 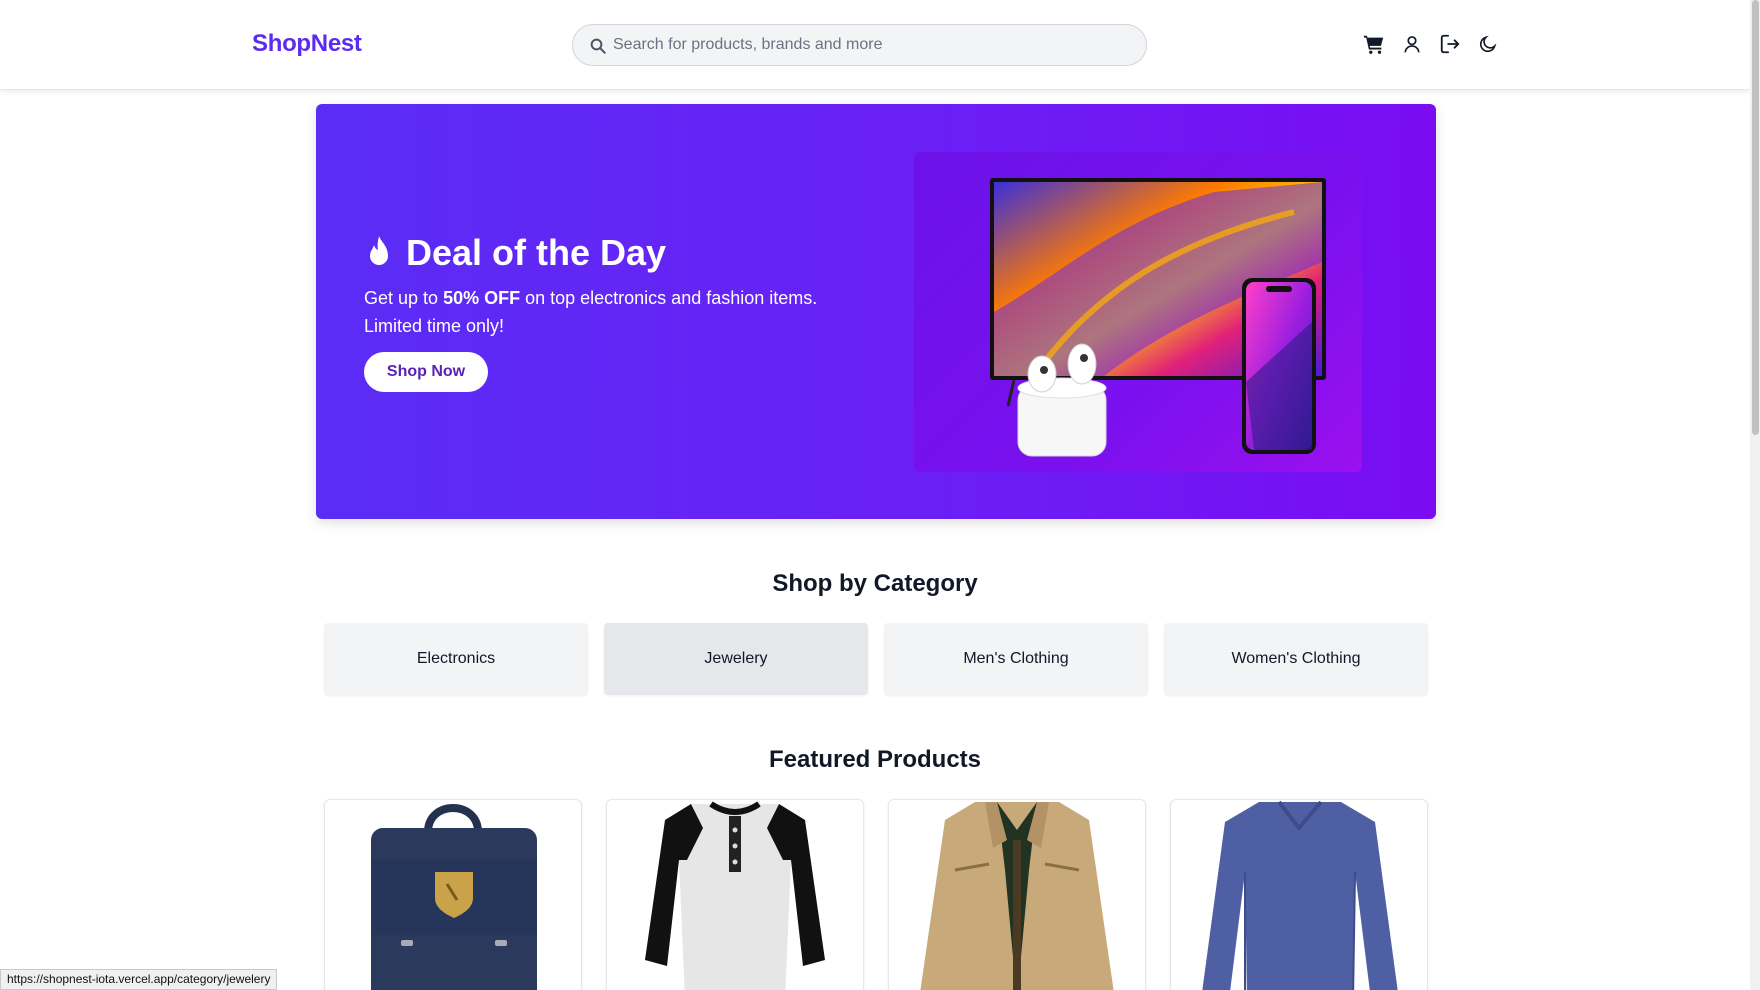 I want to click on scrollbar, so click(x=1755, y=495).